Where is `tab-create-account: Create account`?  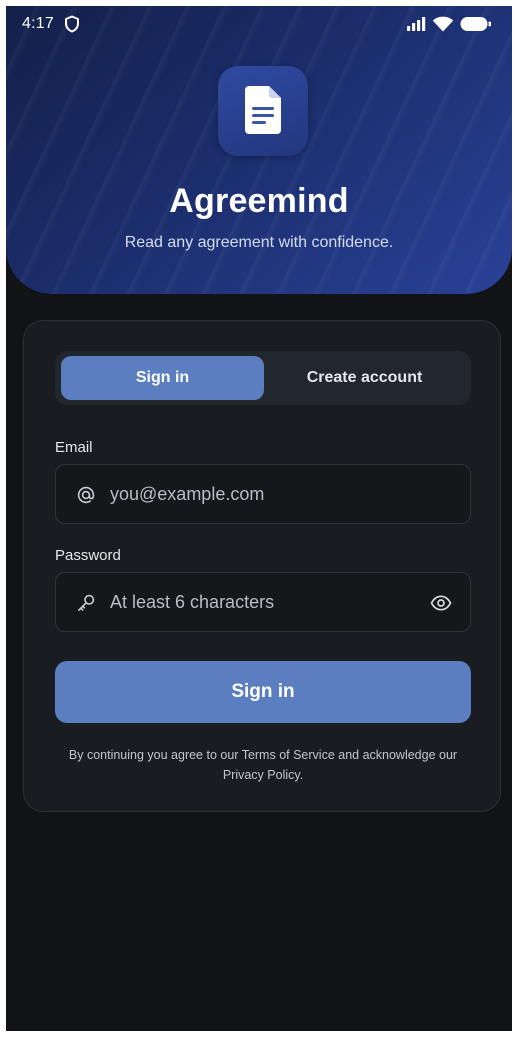
tab-create-account: Create account is located at coordinates (364, 378).